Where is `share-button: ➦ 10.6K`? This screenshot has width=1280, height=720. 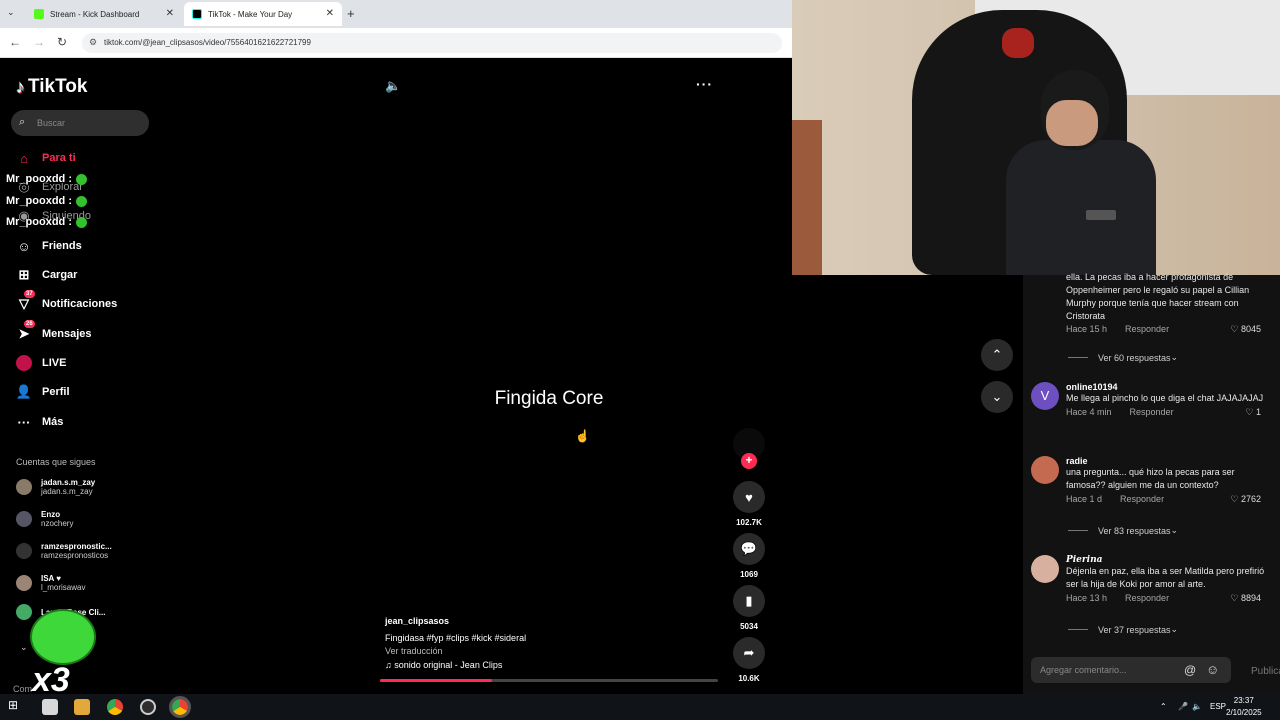
share-button: ➦ 10.6K is located at coordinates (749, 660).